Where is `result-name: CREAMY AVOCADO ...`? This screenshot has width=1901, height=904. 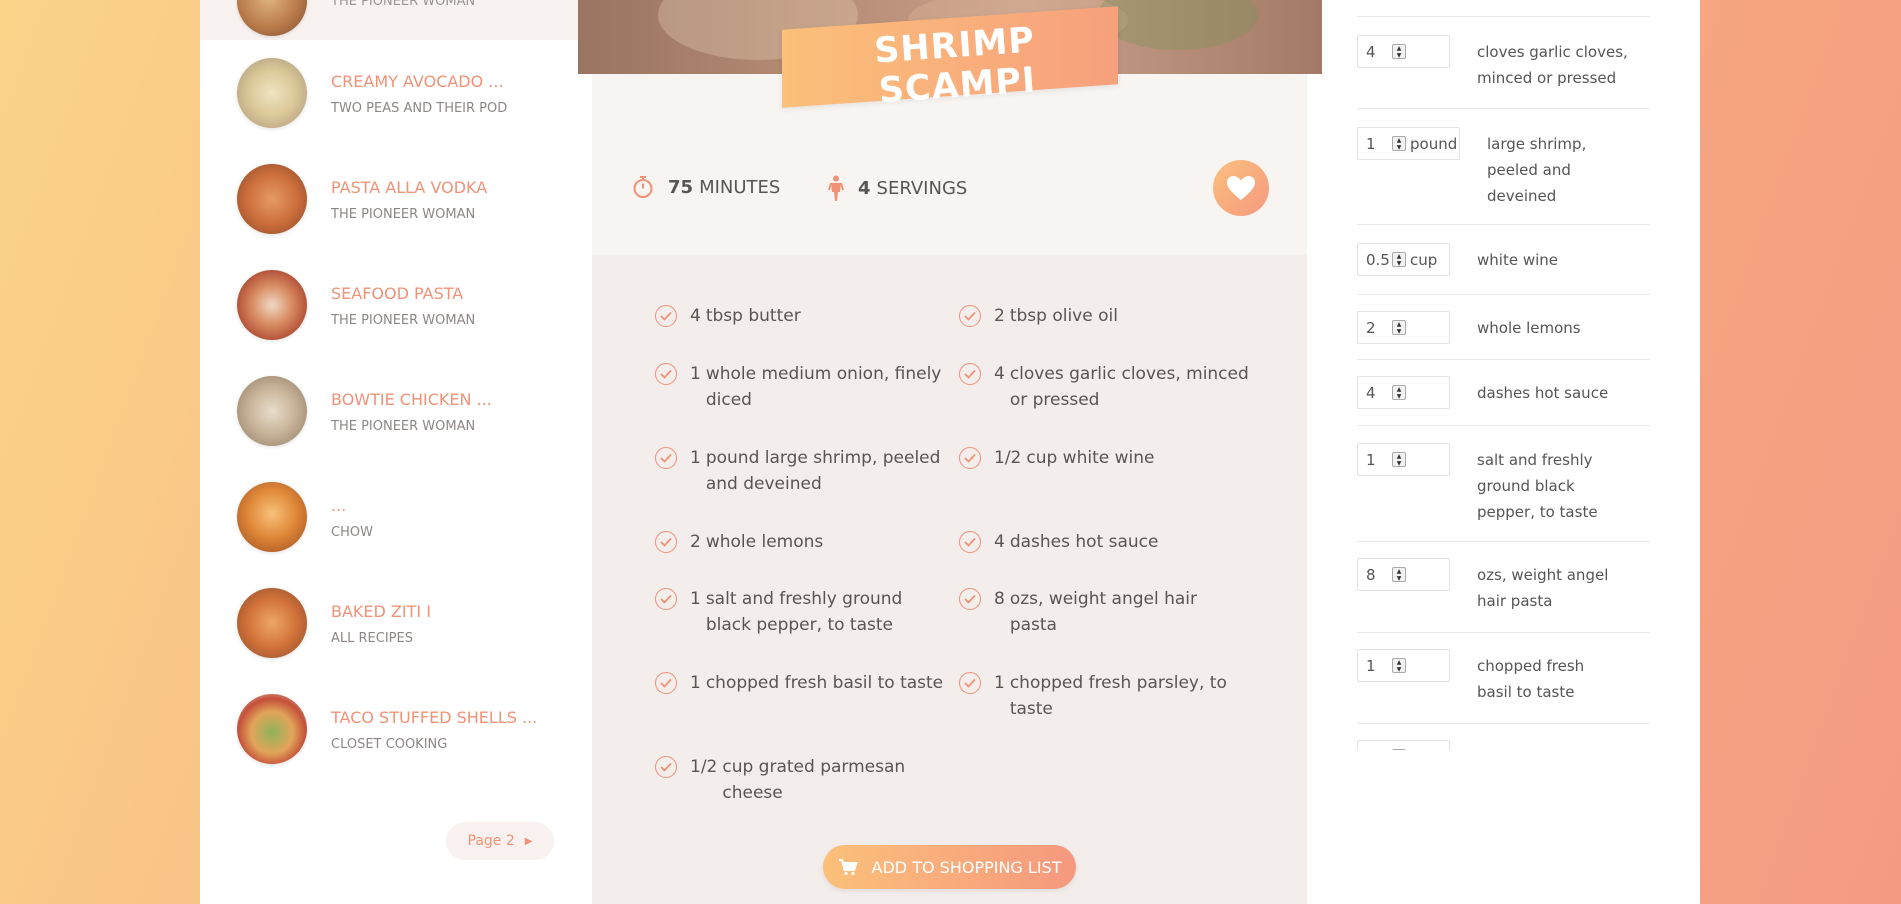 result-name: CREAMY AVOCADO ... is located at coordinates (417, 81).